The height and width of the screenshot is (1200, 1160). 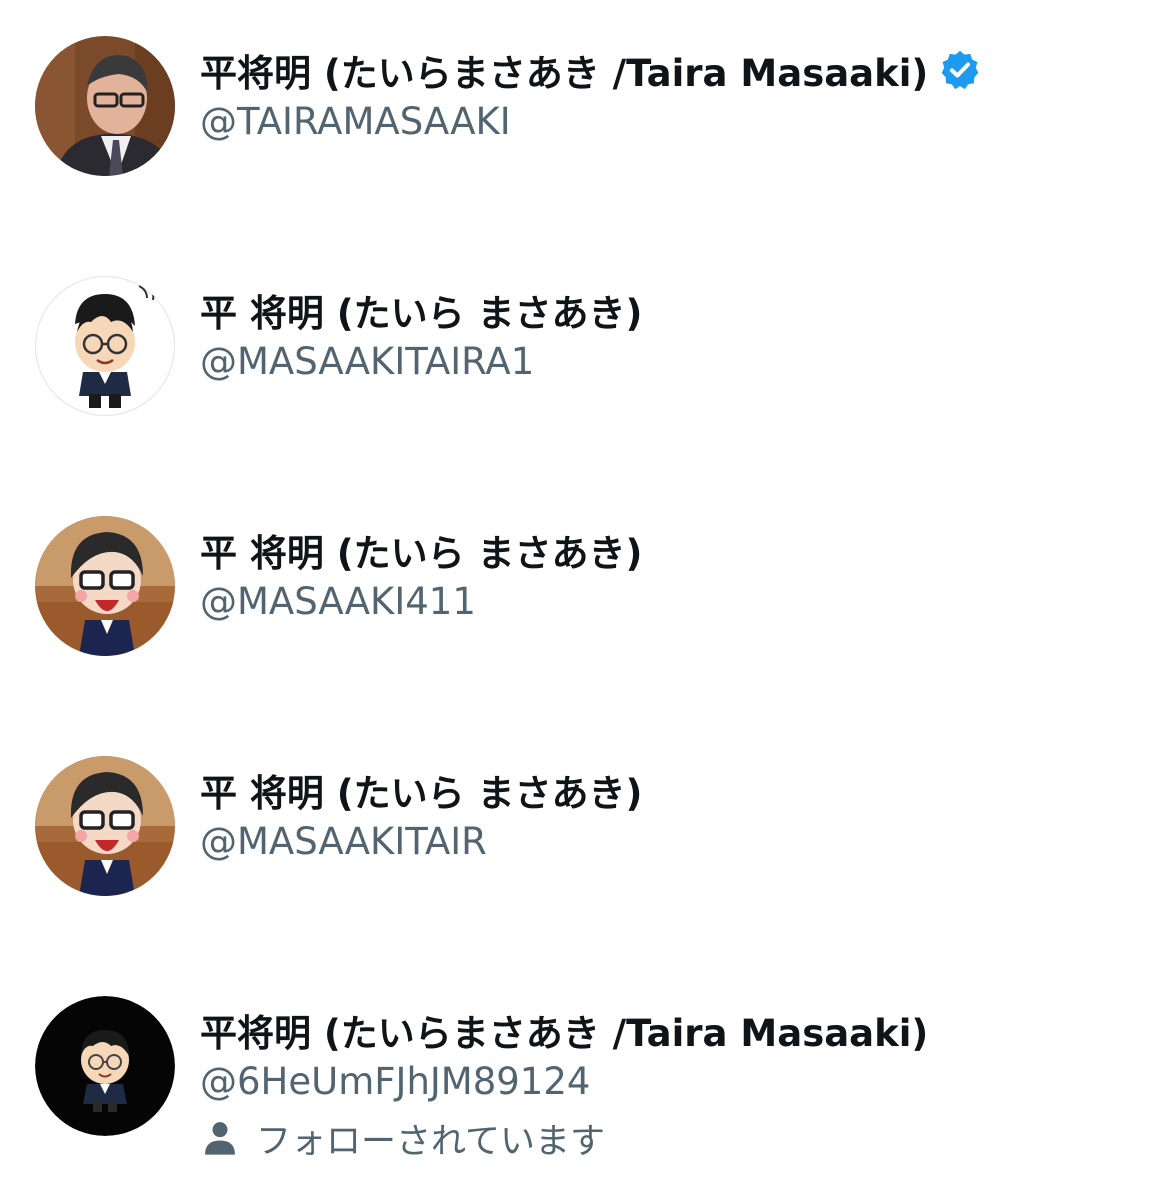 I want to click on handle: @TAIRAMASAAKI, so click(x=355, y=121).